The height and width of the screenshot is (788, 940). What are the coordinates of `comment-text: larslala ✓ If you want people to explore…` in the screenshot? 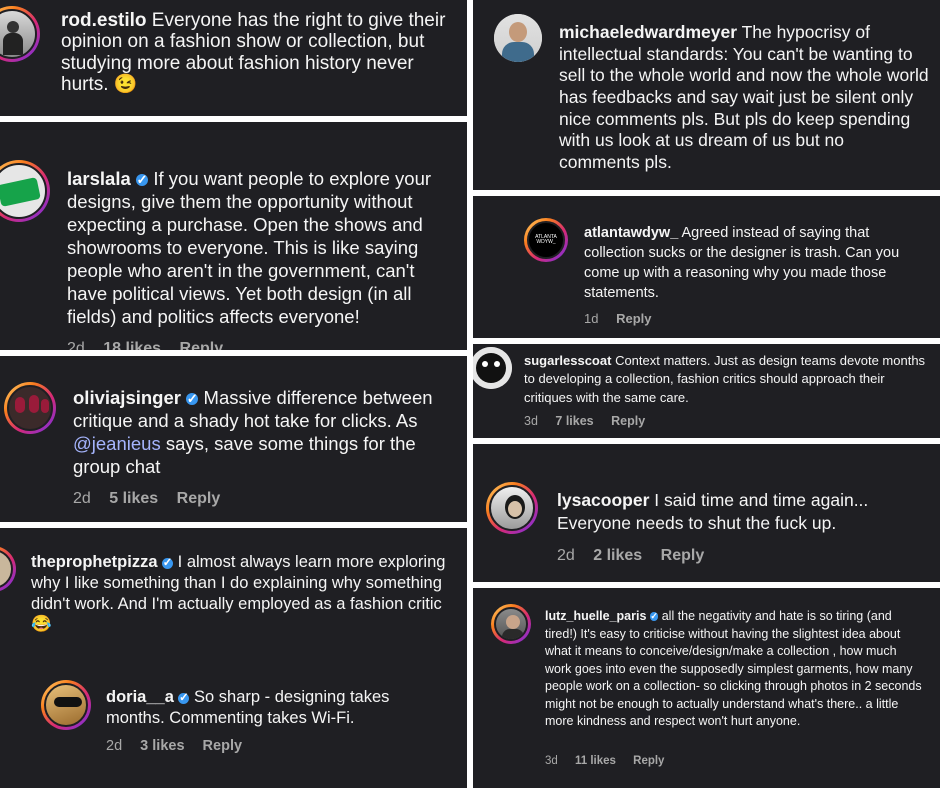 It's located at (259, 248).